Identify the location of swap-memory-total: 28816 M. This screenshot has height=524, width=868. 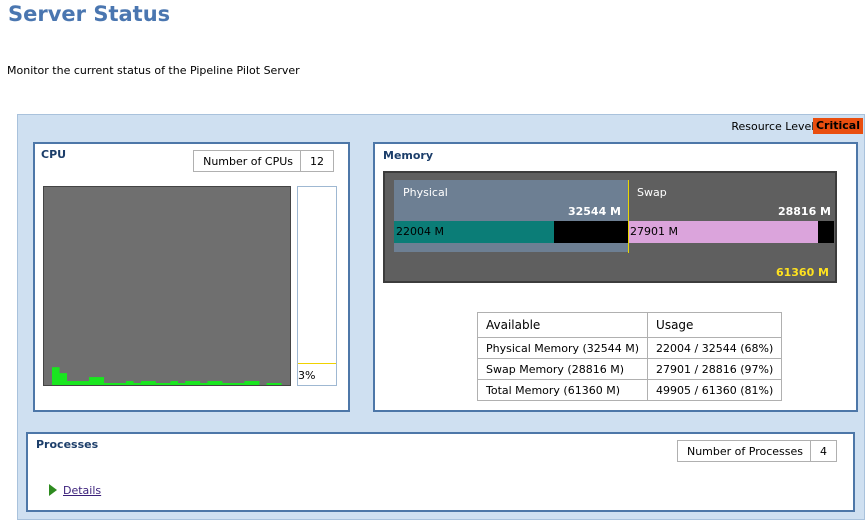
(804, 211).